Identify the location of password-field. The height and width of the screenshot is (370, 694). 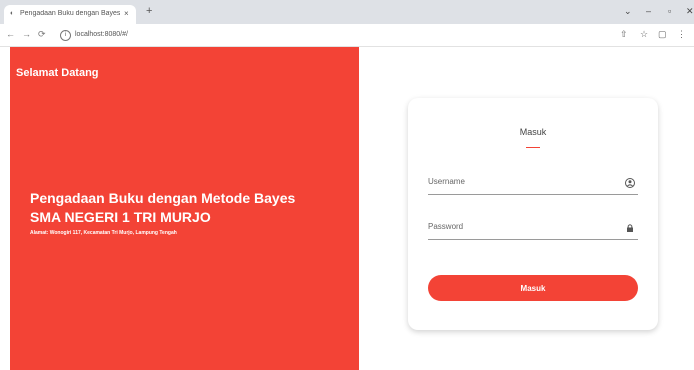
(533, 229).